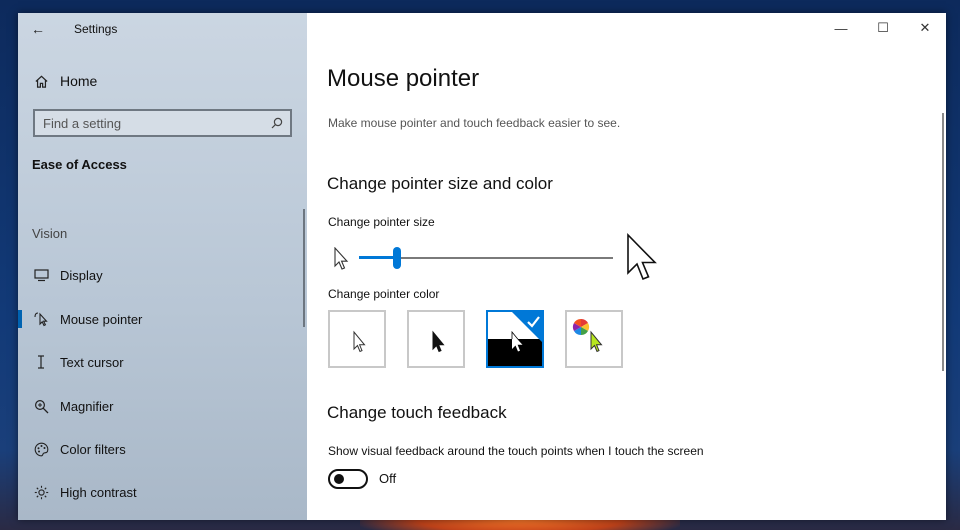  I want to click on minimize-icon: —, so click(841, 28).